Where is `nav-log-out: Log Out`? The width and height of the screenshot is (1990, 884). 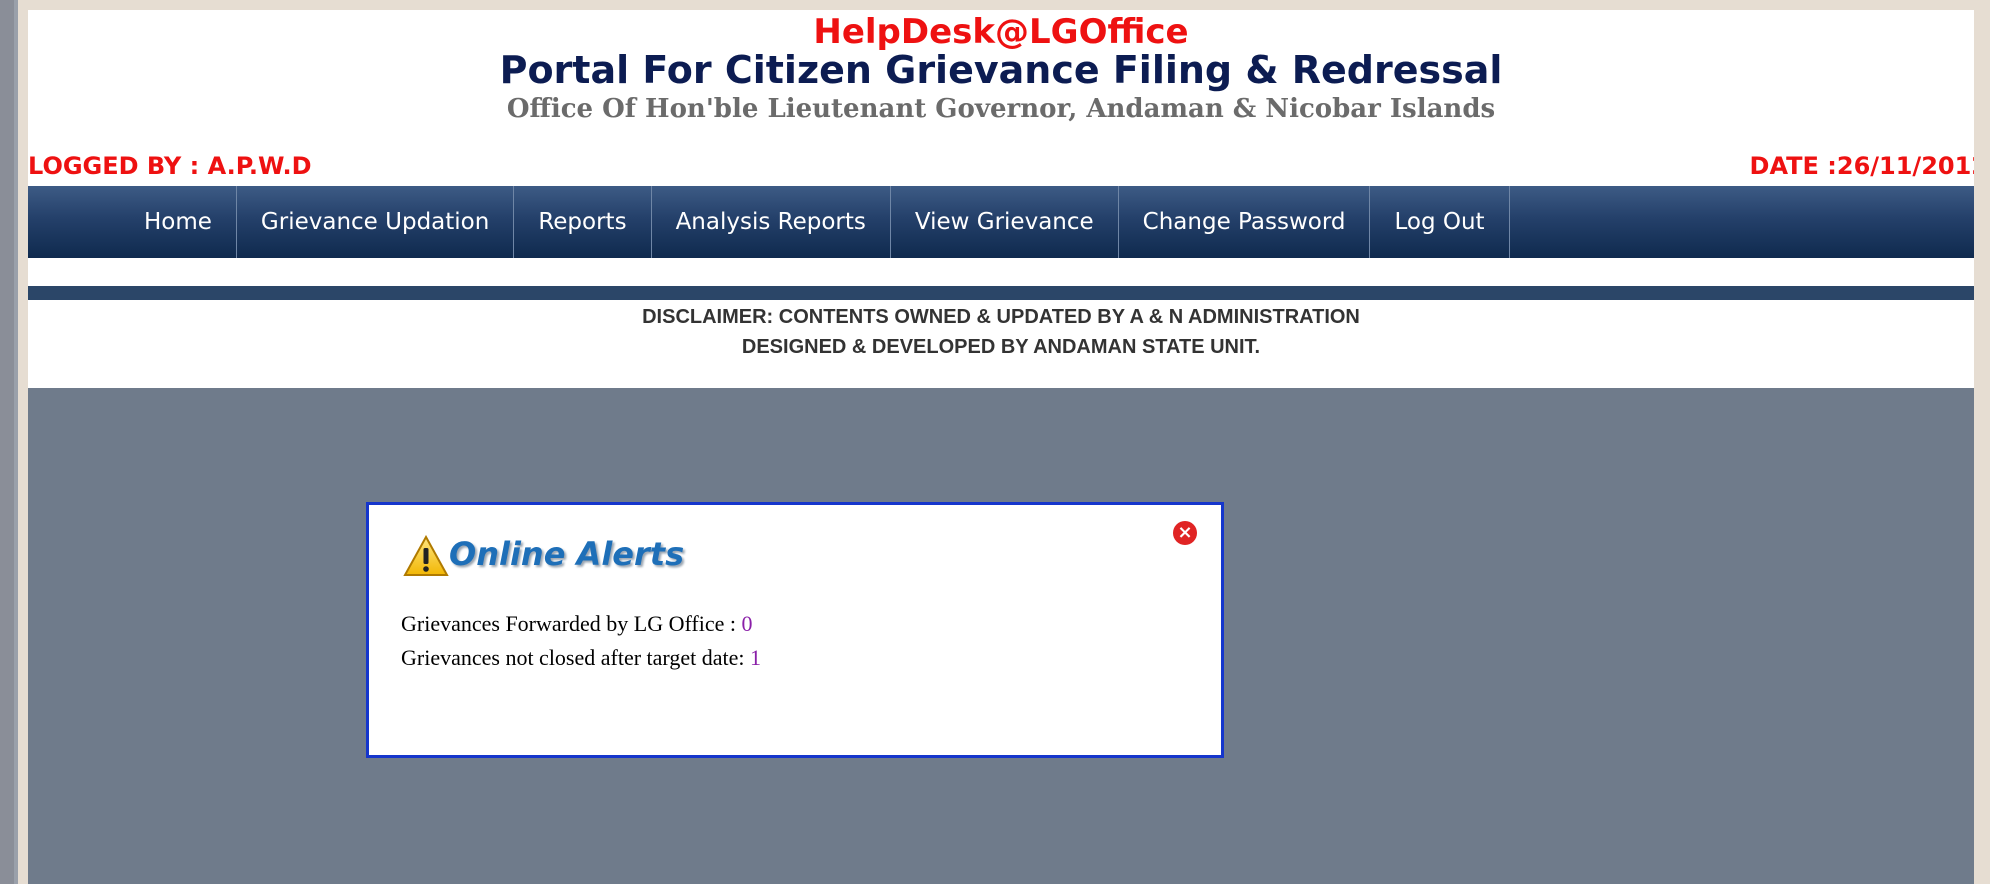
nav-log-out: Log Out is located at coordinates (1440, 222).